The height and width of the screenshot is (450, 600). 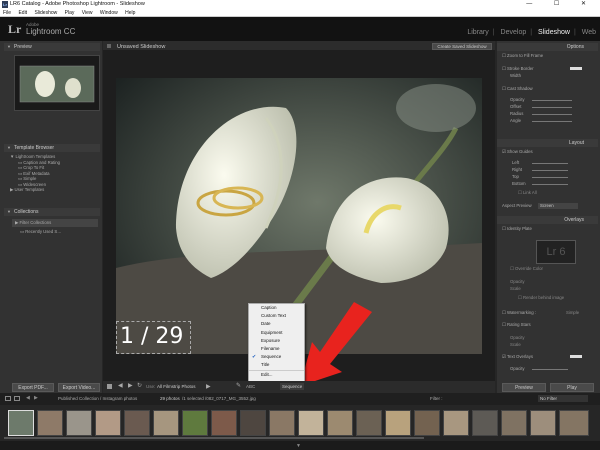 What do you see at coordinates (276, 308) in the screenshot?
I see `menu-item-caption: Caption` at bounding box center [276, 308].